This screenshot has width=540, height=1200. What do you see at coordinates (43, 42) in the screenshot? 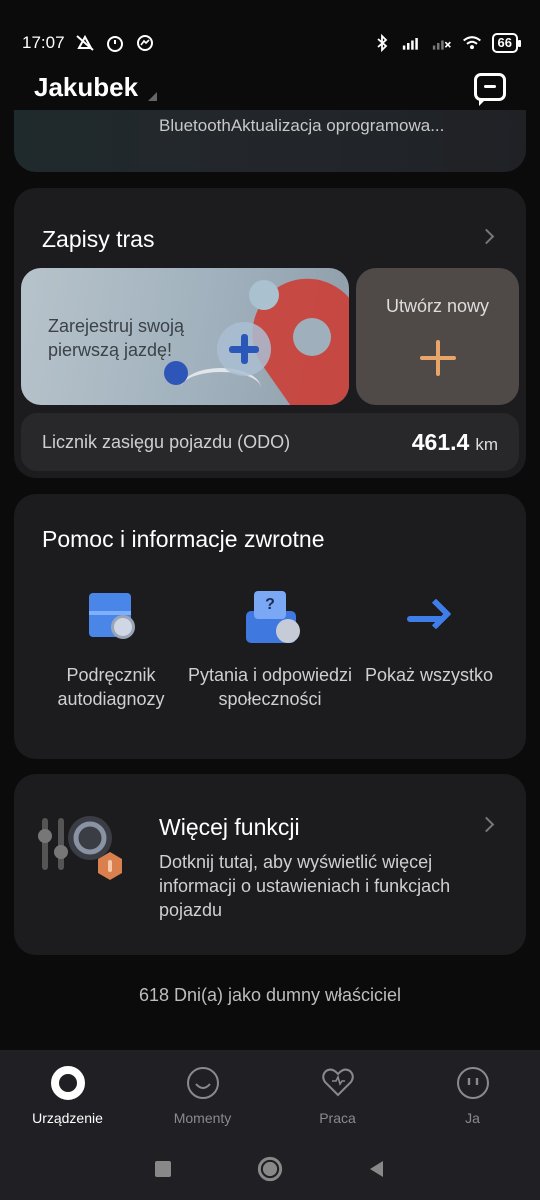
I see `clock: 17:07` at bounding box center [43, 42].